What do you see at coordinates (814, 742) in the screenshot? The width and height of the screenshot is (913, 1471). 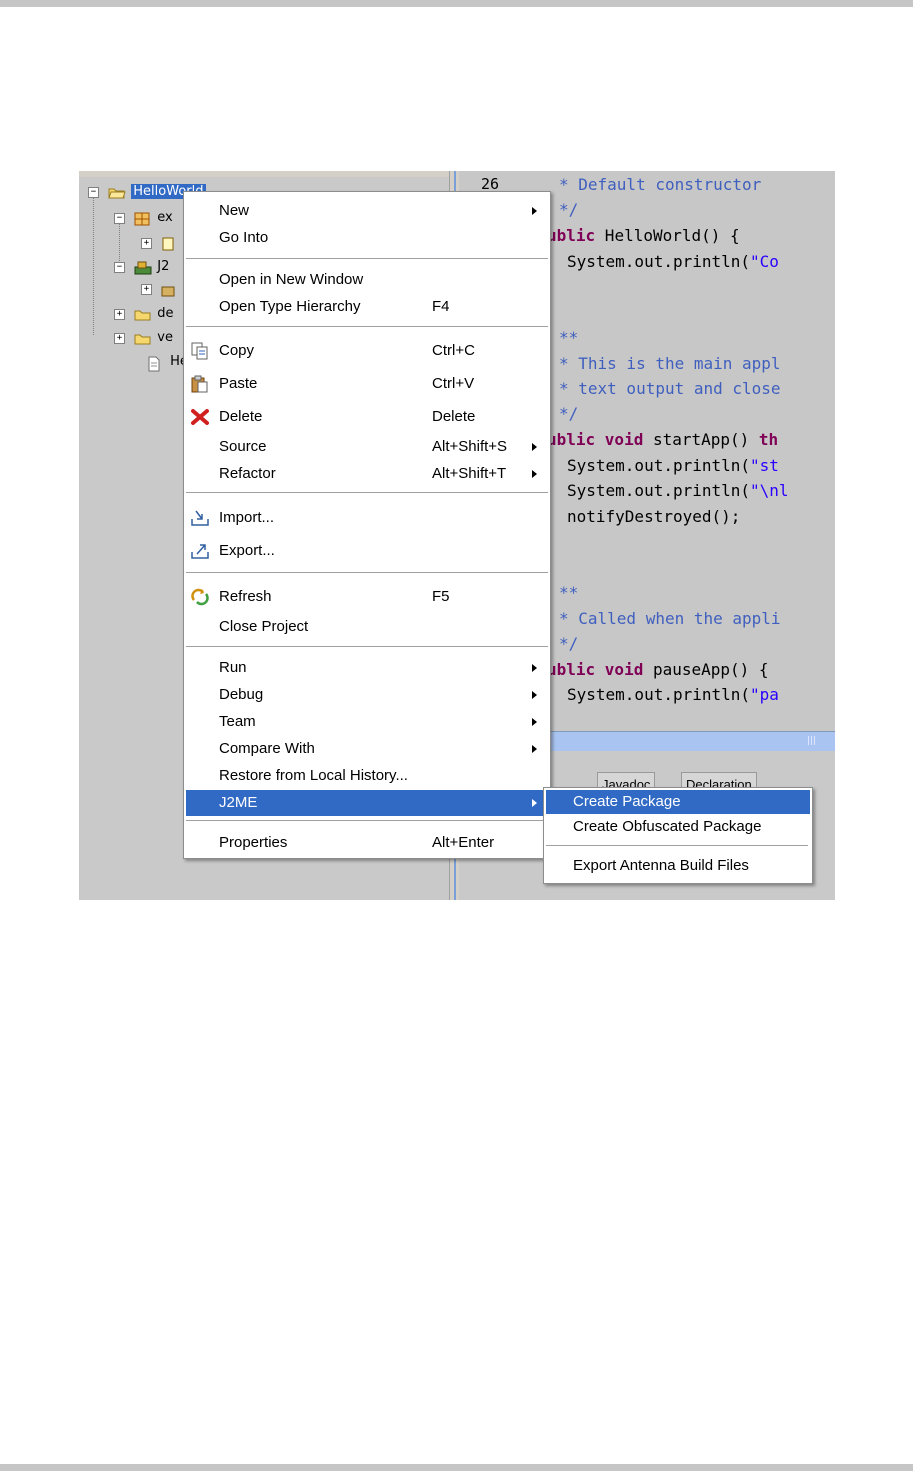 I see `scroll-grip: |||` at bounding box center [814, 742].